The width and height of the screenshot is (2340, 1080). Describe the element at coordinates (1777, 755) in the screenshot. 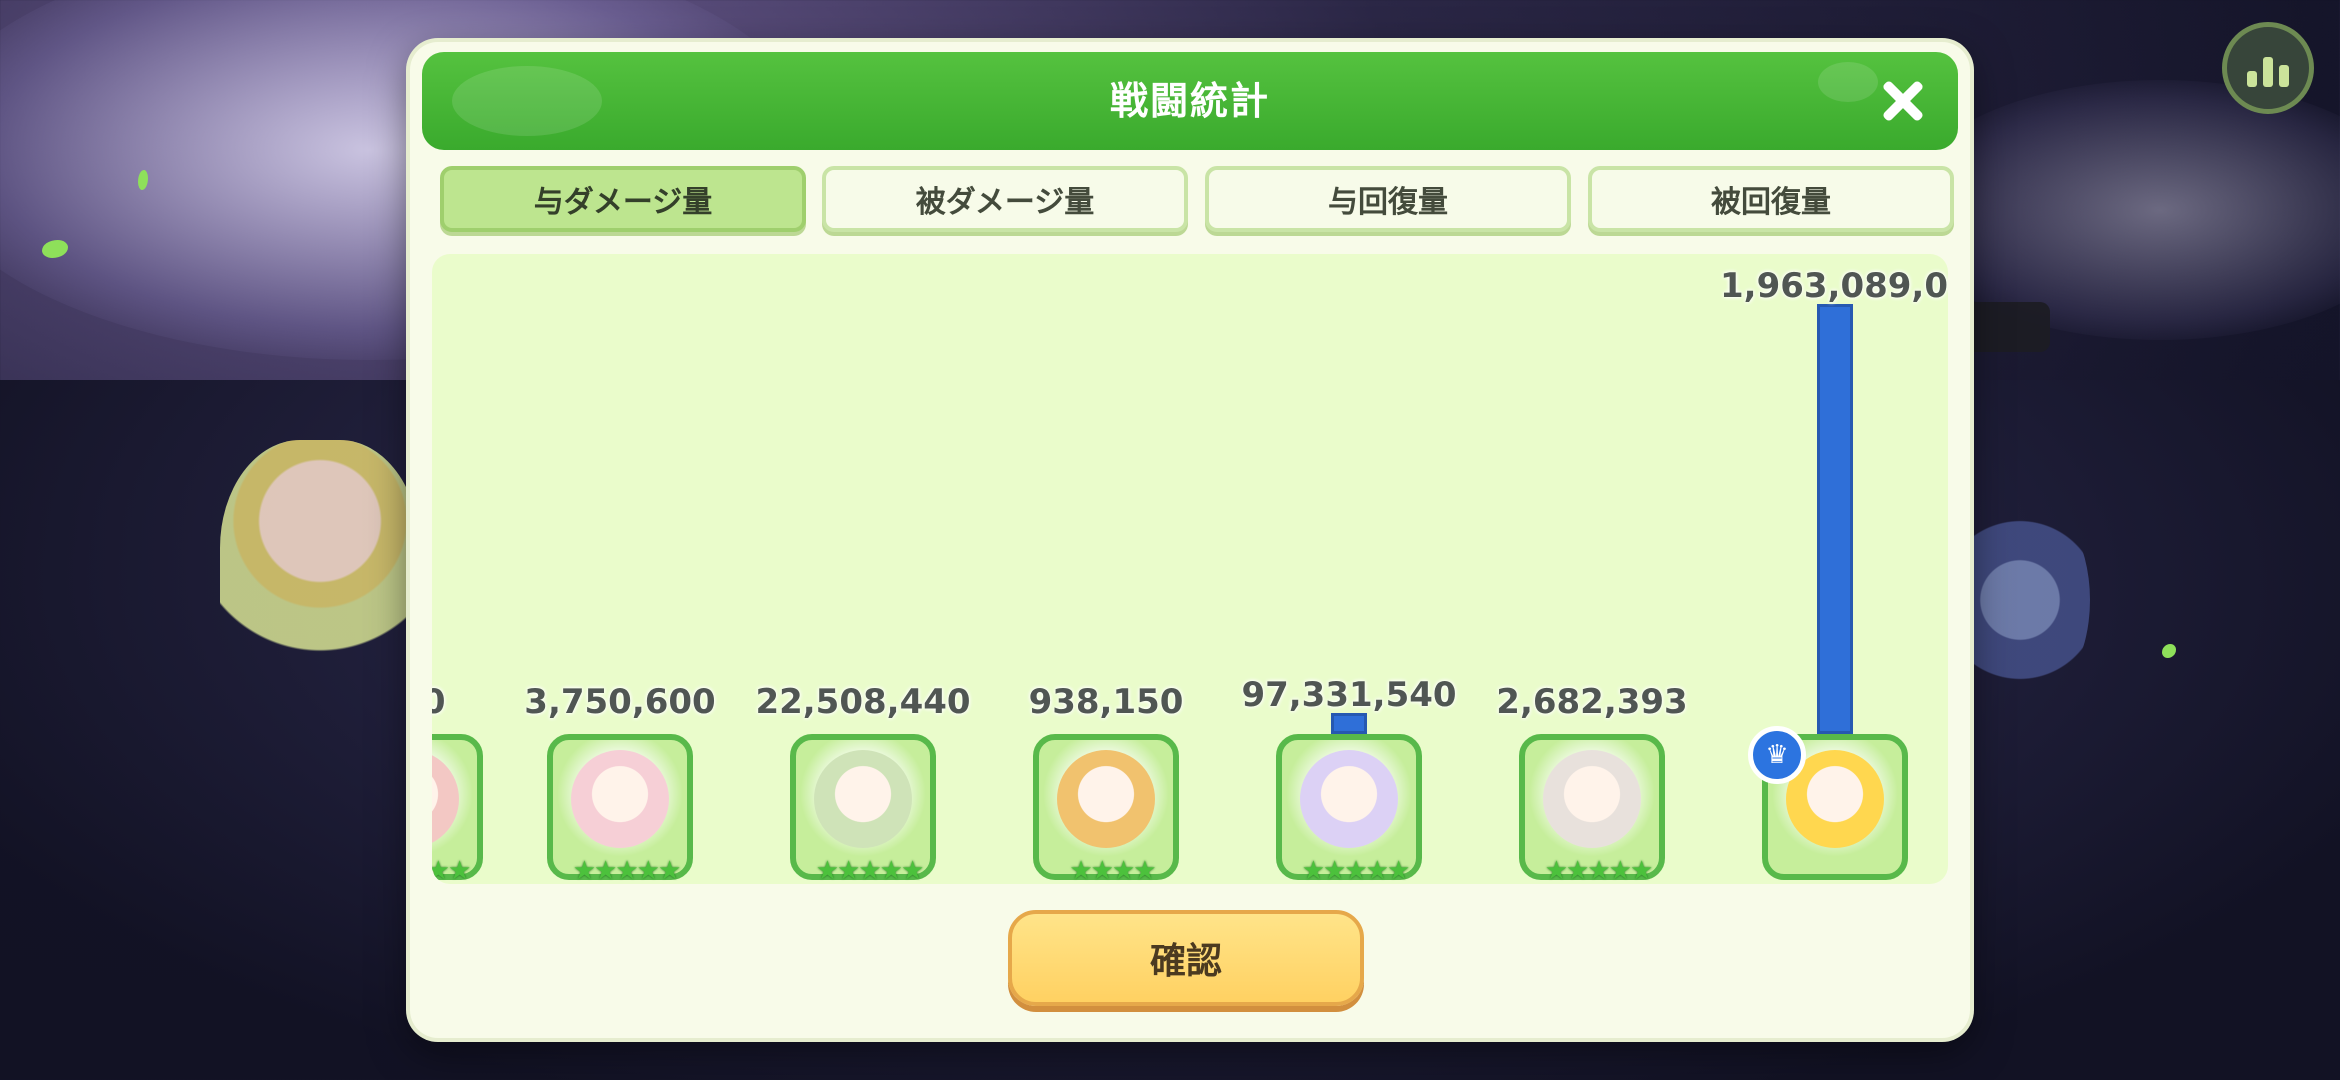

I see `crown-icon: ♛` at that location.